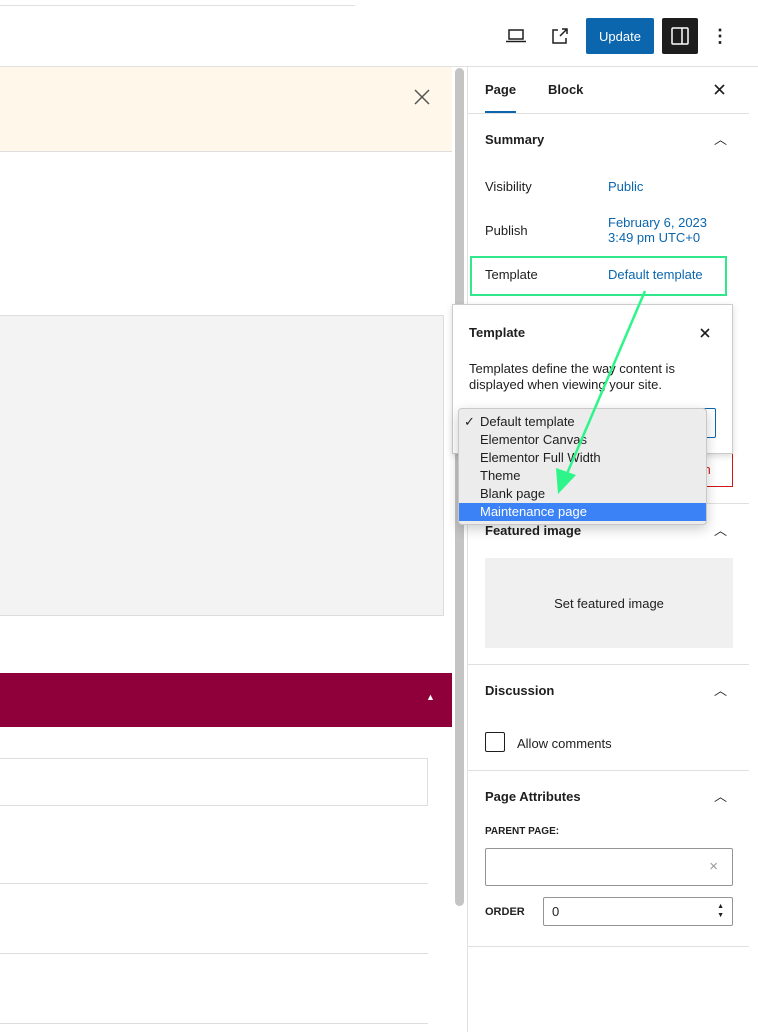  What do you see at coordinates (177, 3) in the screenshot?
I see `top-divider` at bounding box center [177, 3].